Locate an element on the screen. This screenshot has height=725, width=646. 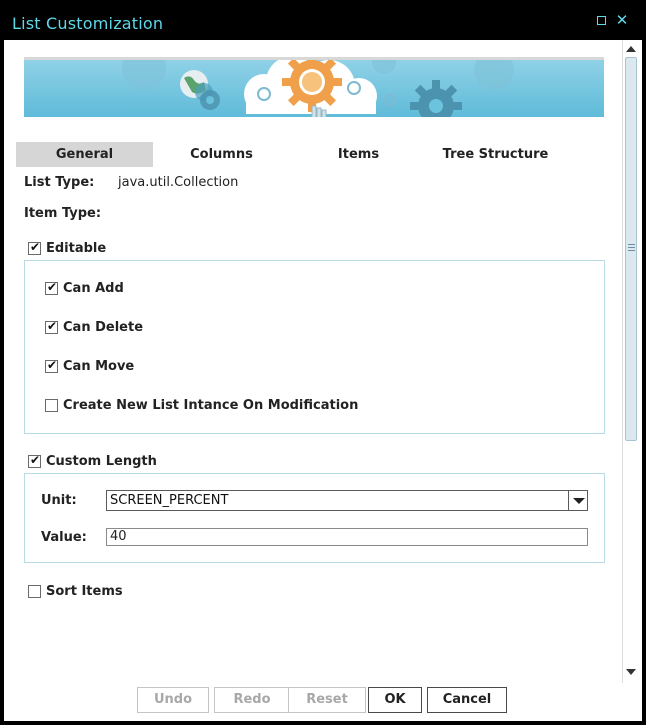
ok-button: OK is located at coordinates (395, 700).